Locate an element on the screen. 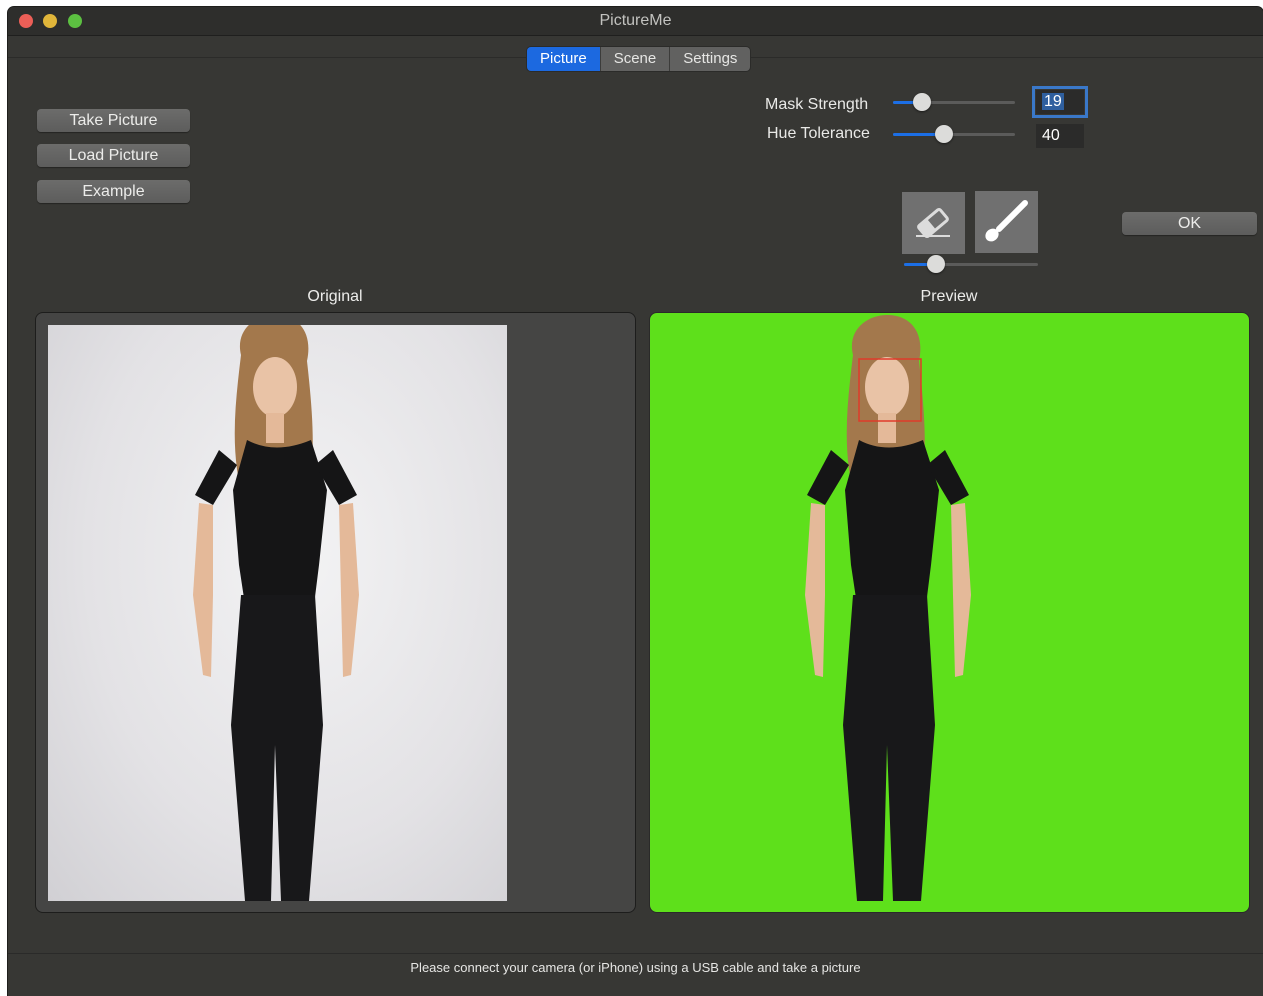  tab-settings: Settings is located at coordinates (710, 59).